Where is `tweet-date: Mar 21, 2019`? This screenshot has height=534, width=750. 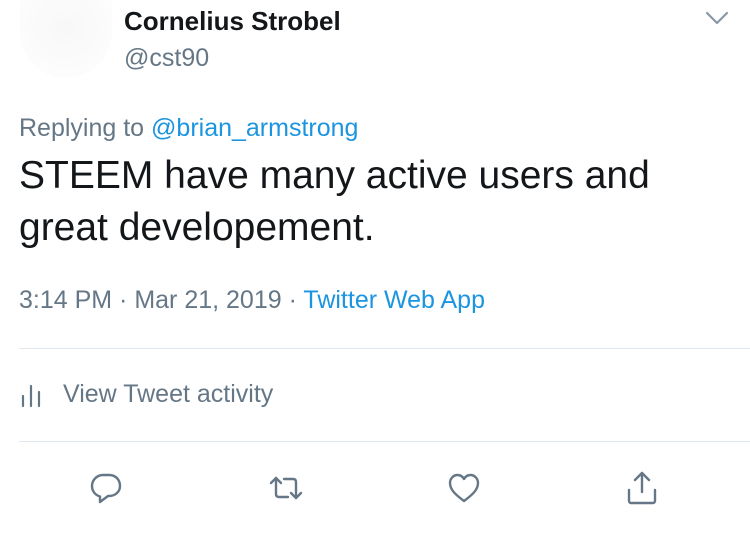
tweet-date: Mar 21, 2019 is located at coordinates (207, 300).